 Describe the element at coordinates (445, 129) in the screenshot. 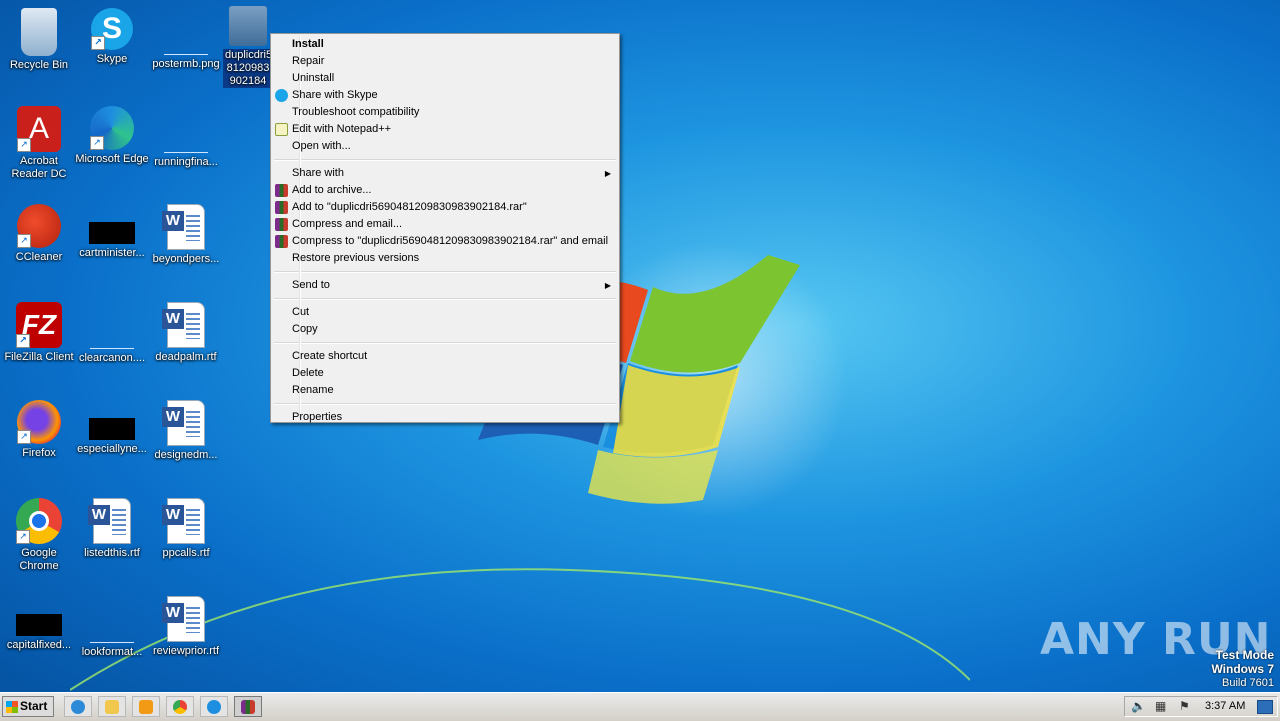

I see `menu-item-edit-notepadpp: Edit with Notepad++` at that location.